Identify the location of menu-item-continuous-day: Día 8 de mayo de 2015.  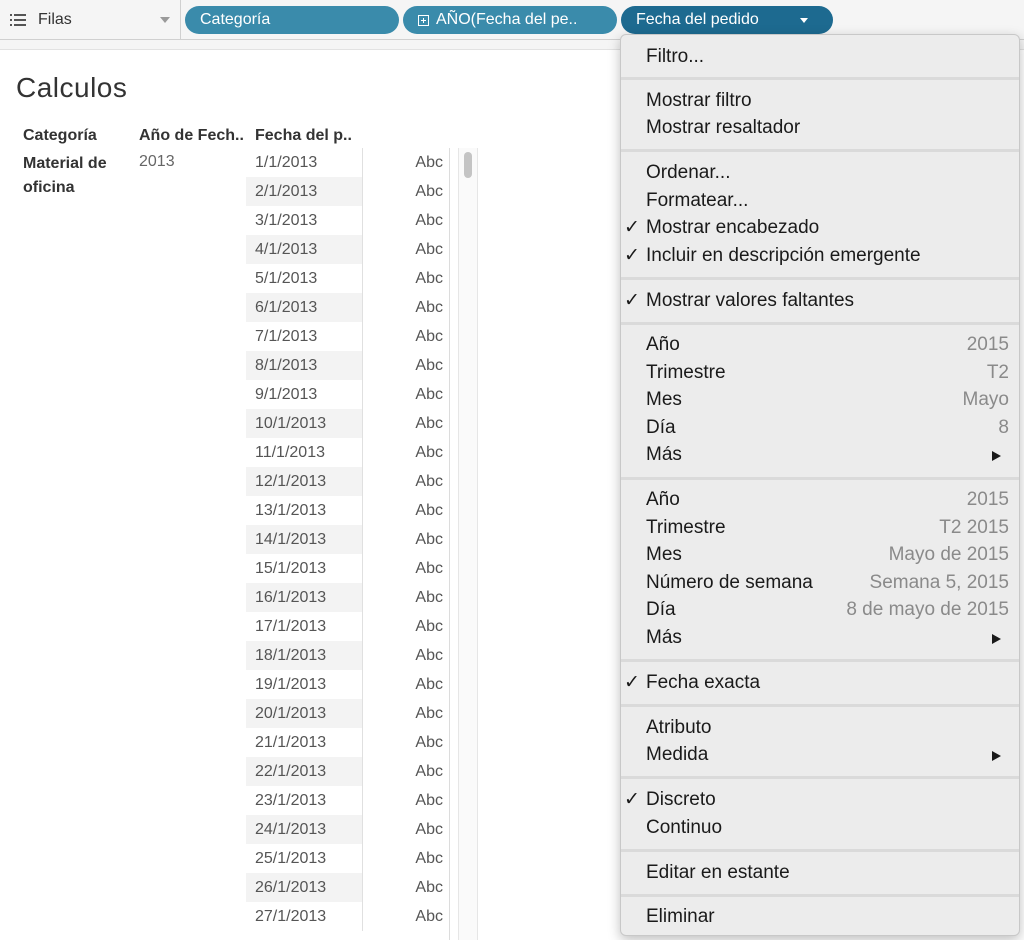
(820, 610).